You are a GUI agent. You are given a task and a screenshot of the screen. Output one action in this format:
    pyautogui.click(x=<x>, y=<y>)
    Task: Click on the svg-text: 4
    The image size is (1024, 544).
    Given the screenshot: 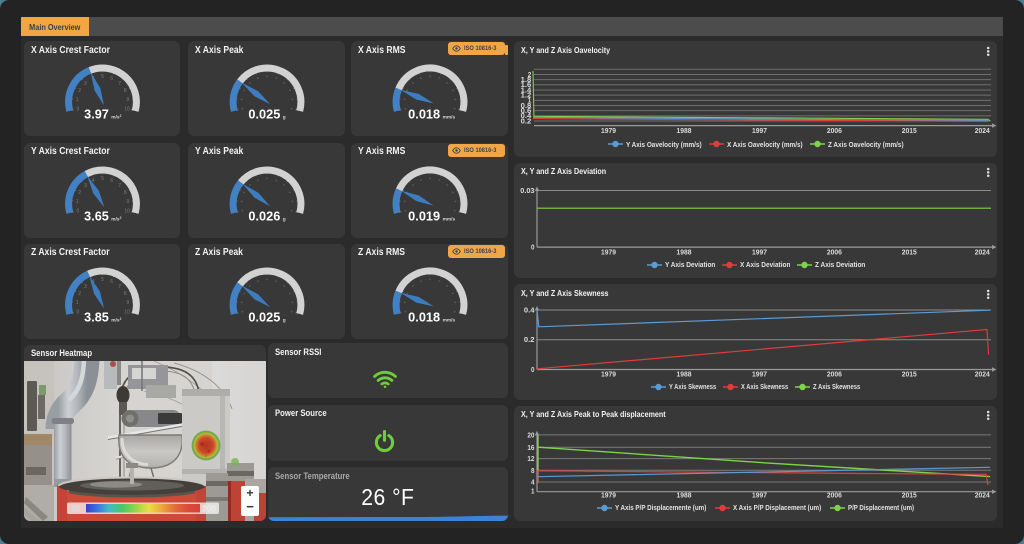 What is the action you would take?
    pyautogui.click(x=533, y=481)
    